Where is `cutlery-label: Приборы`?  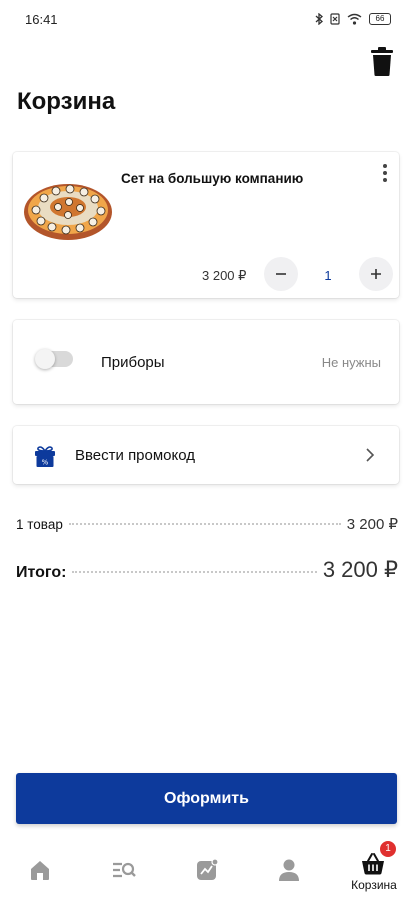 cutlery-label: Приборы is located at coordinates (133, 362).